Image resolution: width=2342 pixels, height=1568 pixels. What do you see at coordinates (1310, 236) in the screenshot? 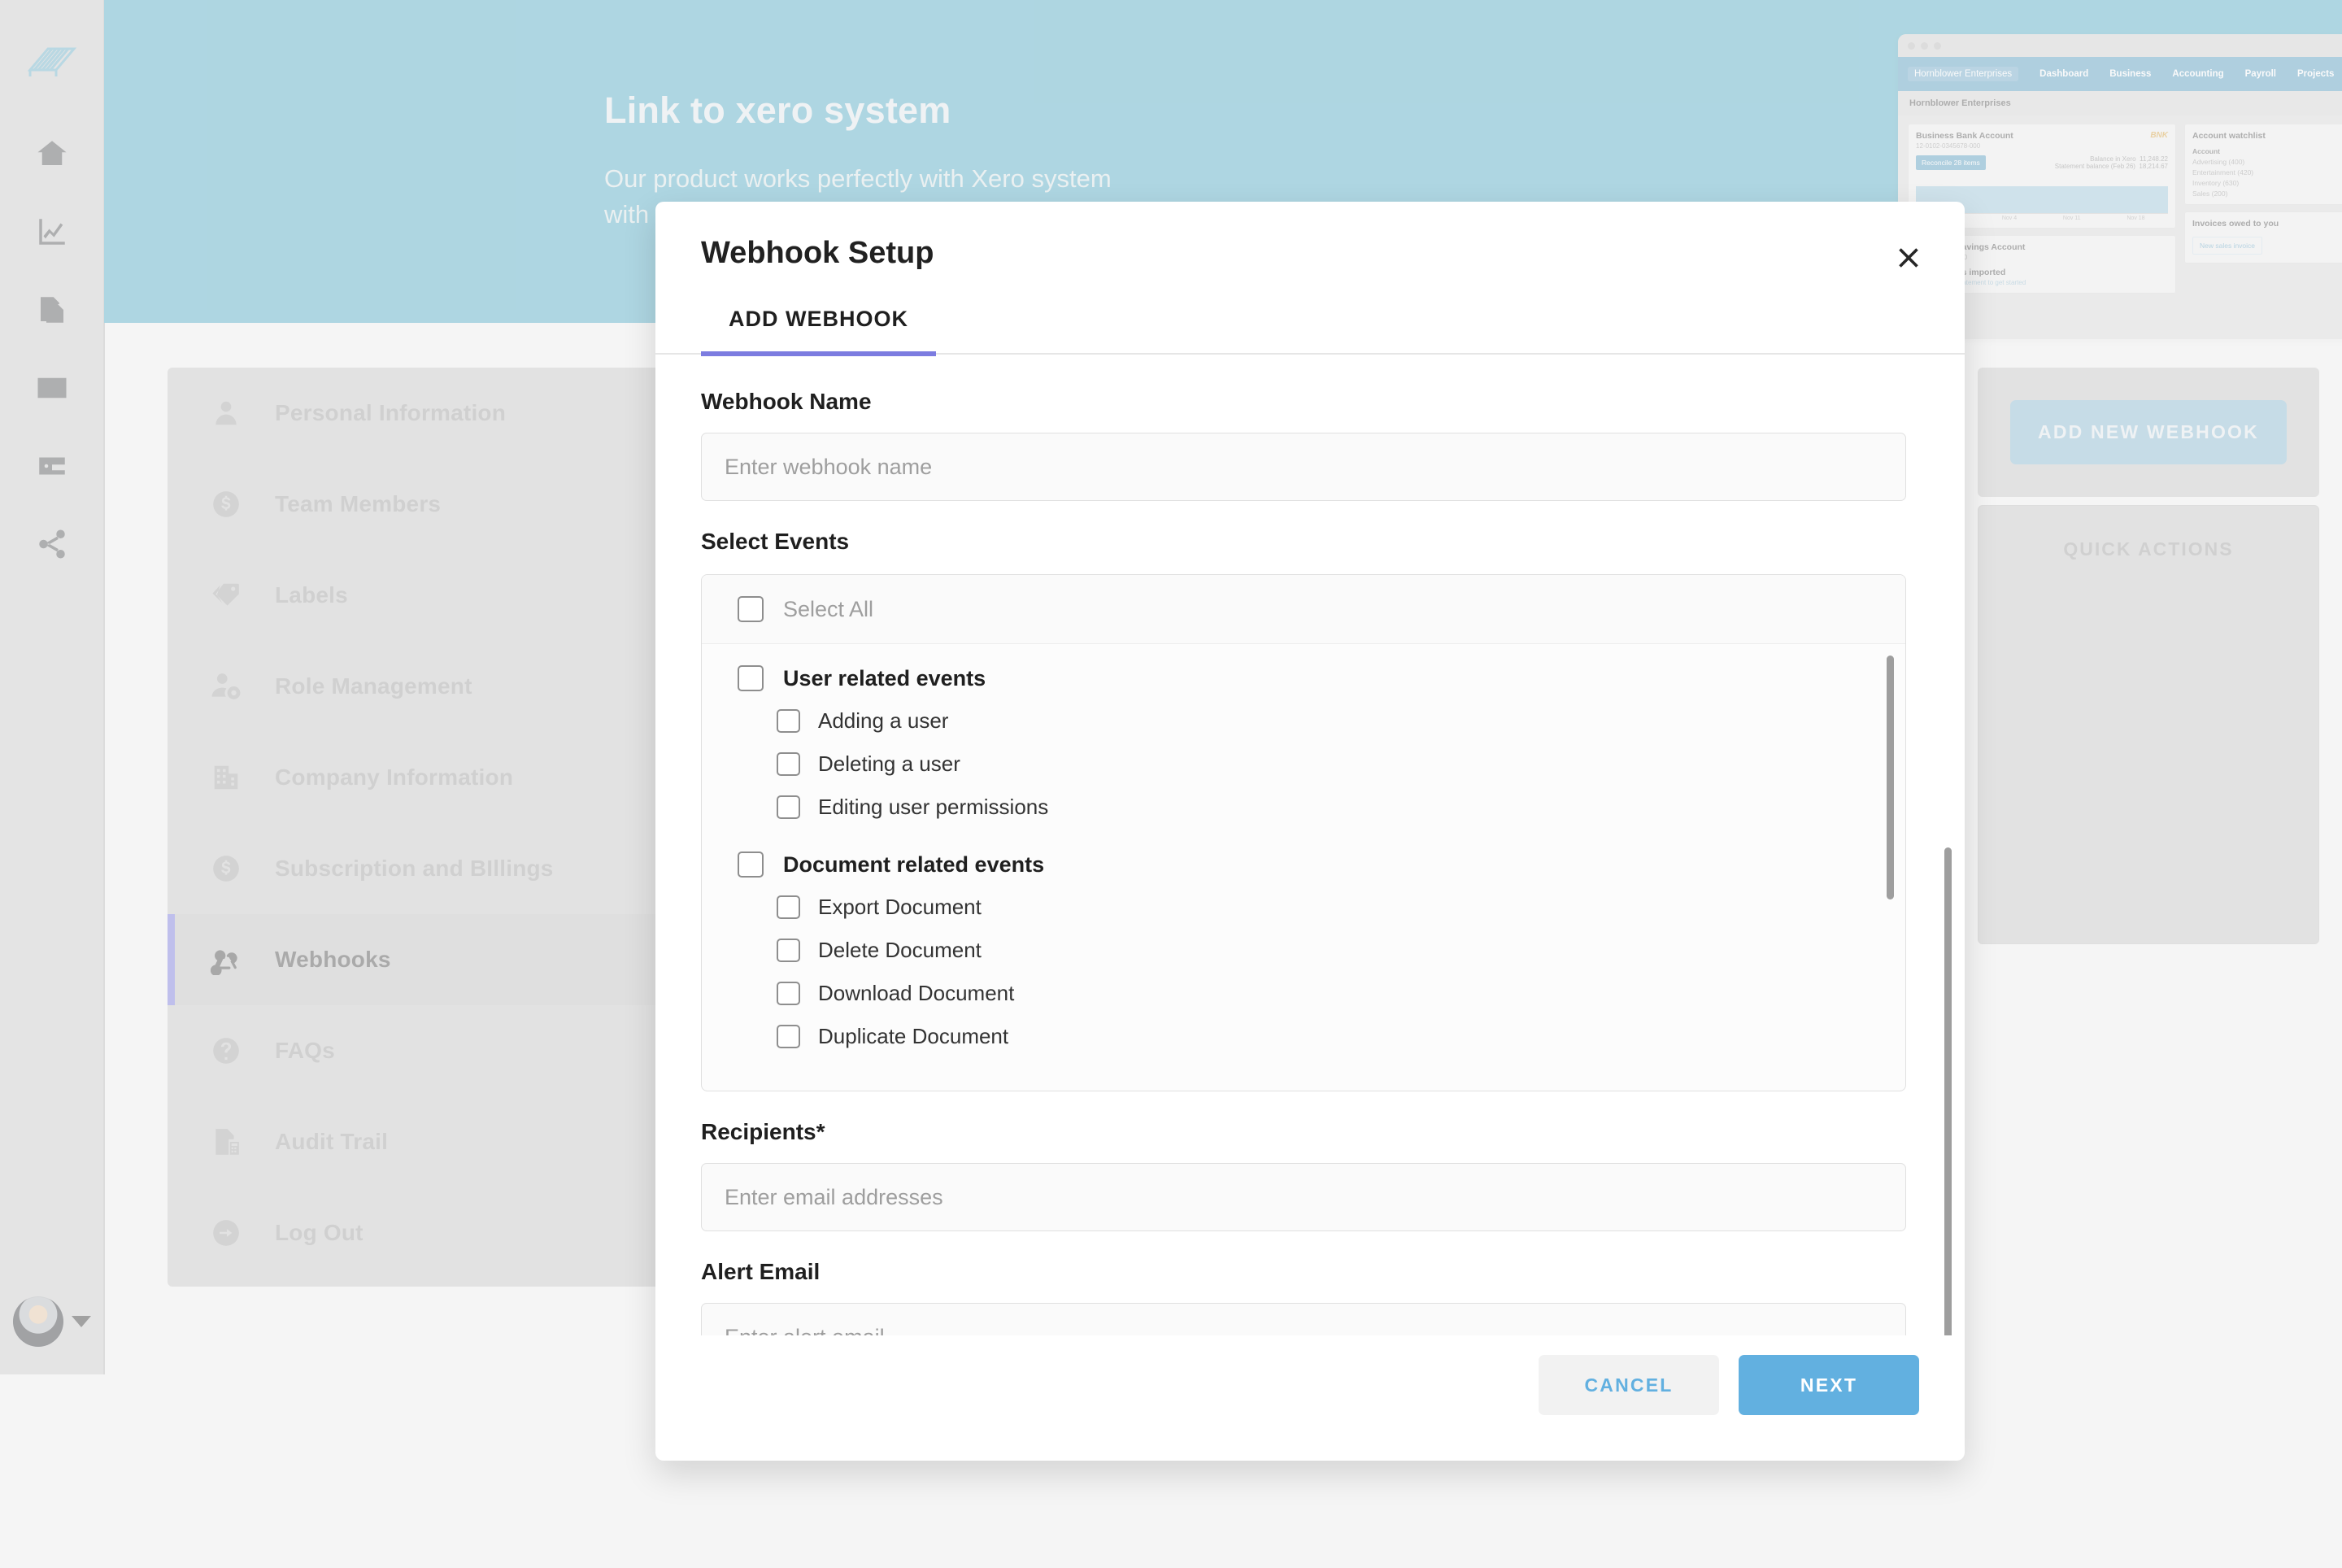
I see `modal-header: Webhook Setup` at bounding box center [1310, 236].